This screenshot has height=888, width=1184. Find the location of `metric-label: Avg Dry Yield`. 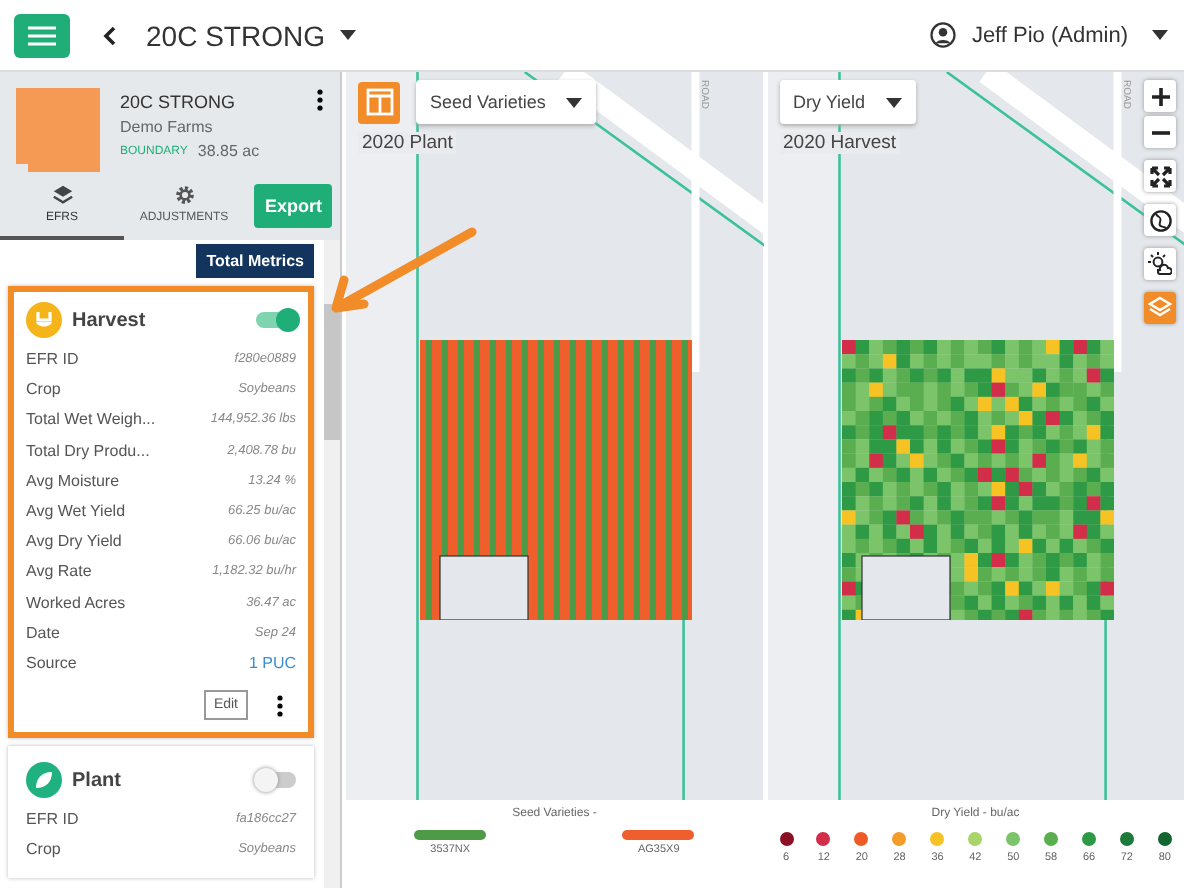

metric-label: Avg Dry Yield is located at coordinates (74, 541).